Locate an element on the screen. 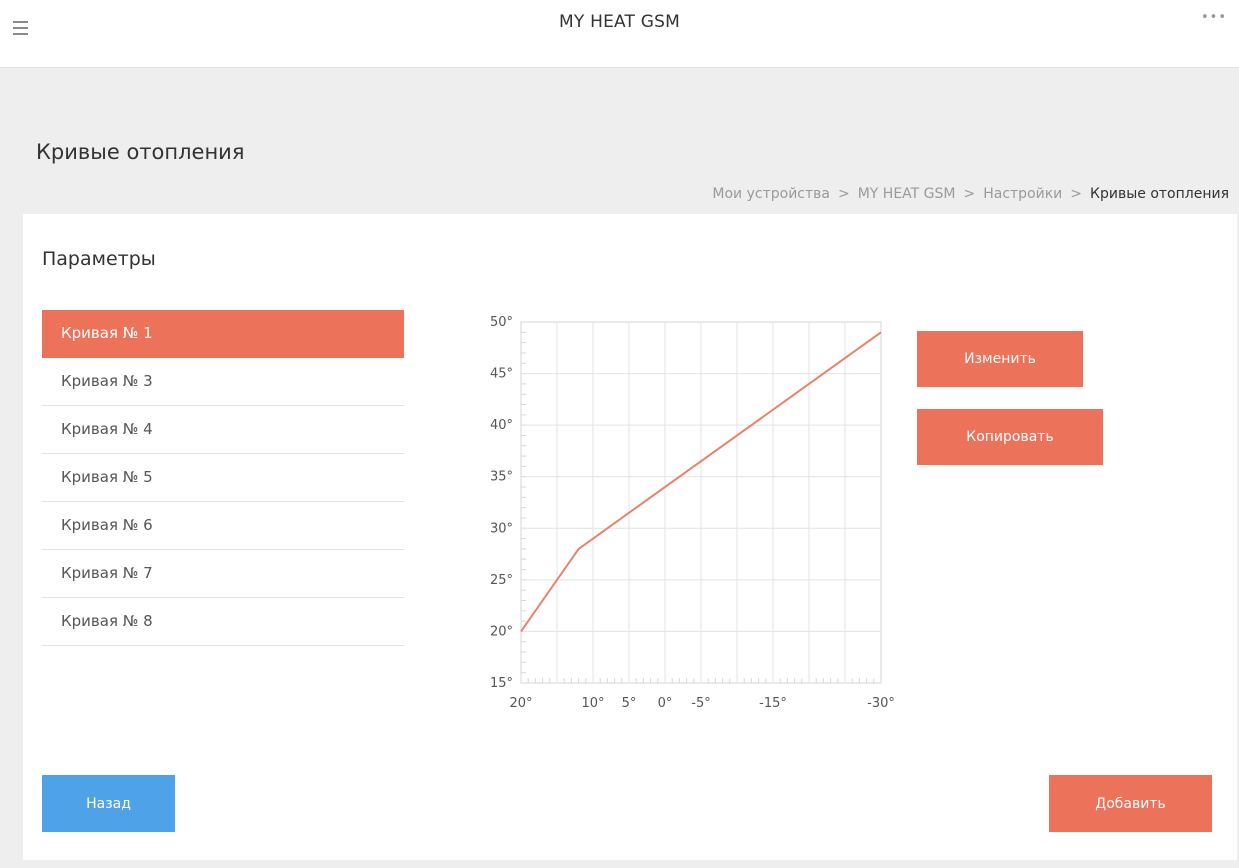 The height and width of the screenshot is (868, 1239). curve-item: Кривая № 3 is located at coordinates (223, 382).